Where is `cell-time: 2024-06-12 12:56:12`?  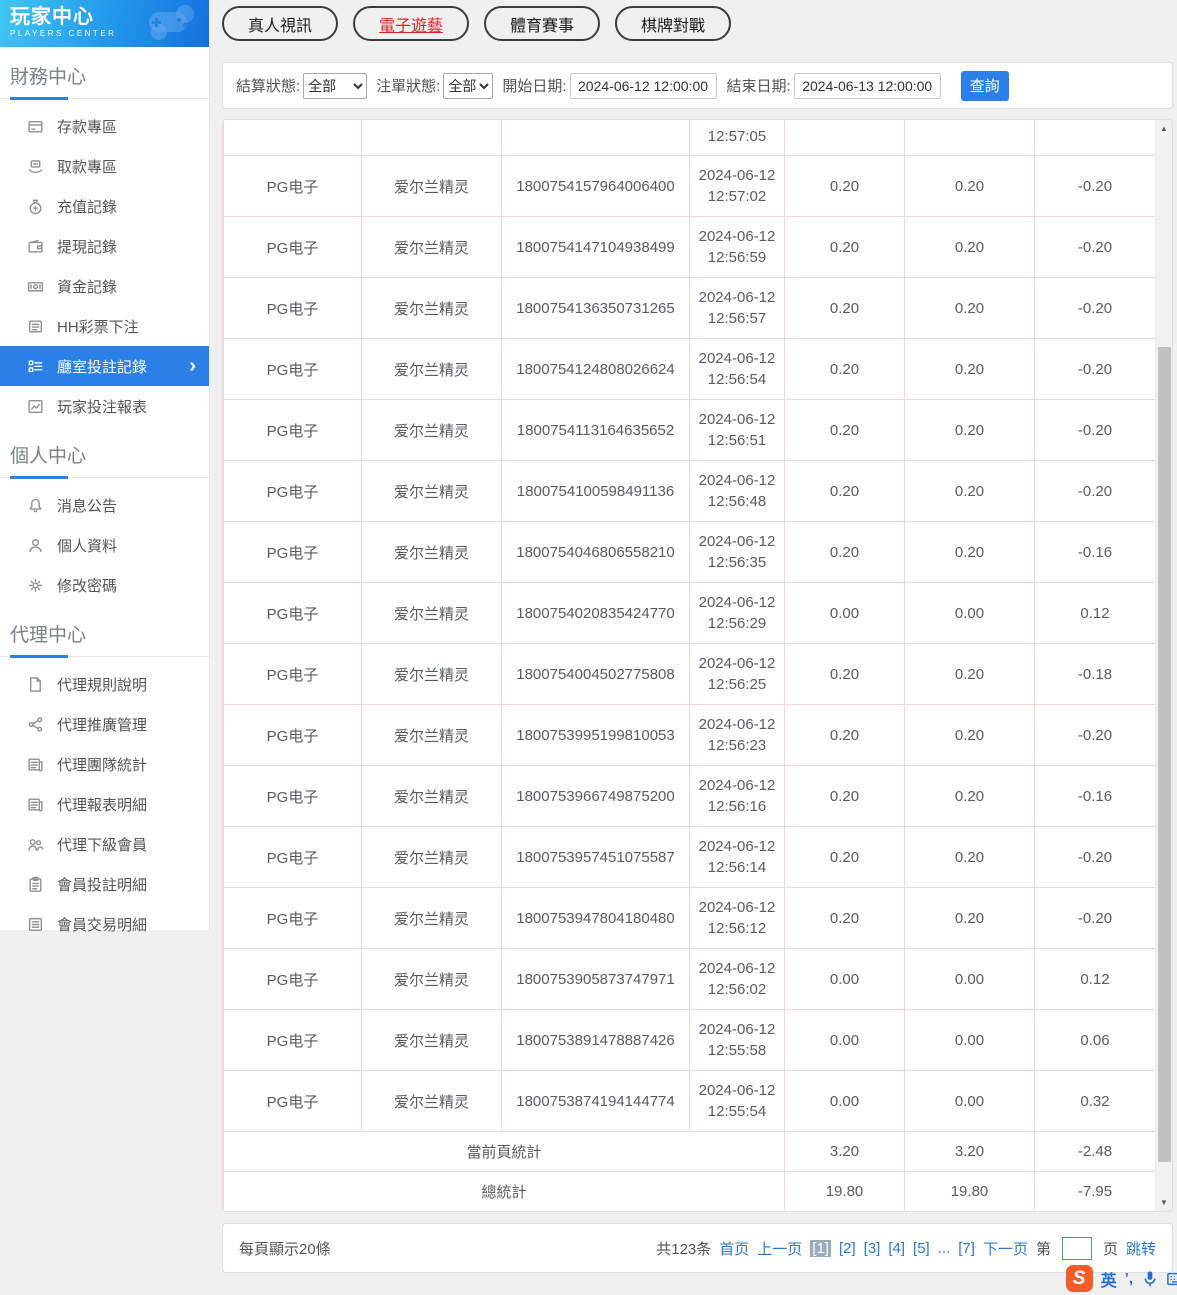
cell-time: 2024-06-12 12:56:12 is located at coordinates (737, 918).